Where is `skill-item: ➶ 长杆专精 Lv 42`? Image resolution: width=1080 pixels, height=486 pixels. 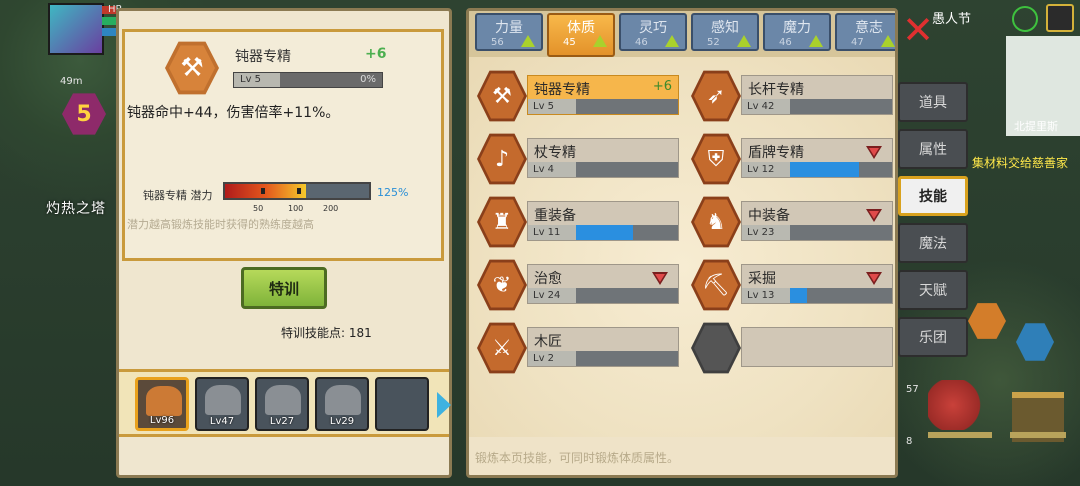 skill-item: ➶ 长杆专精 Lv 42 is located at coordinates (793, 97).